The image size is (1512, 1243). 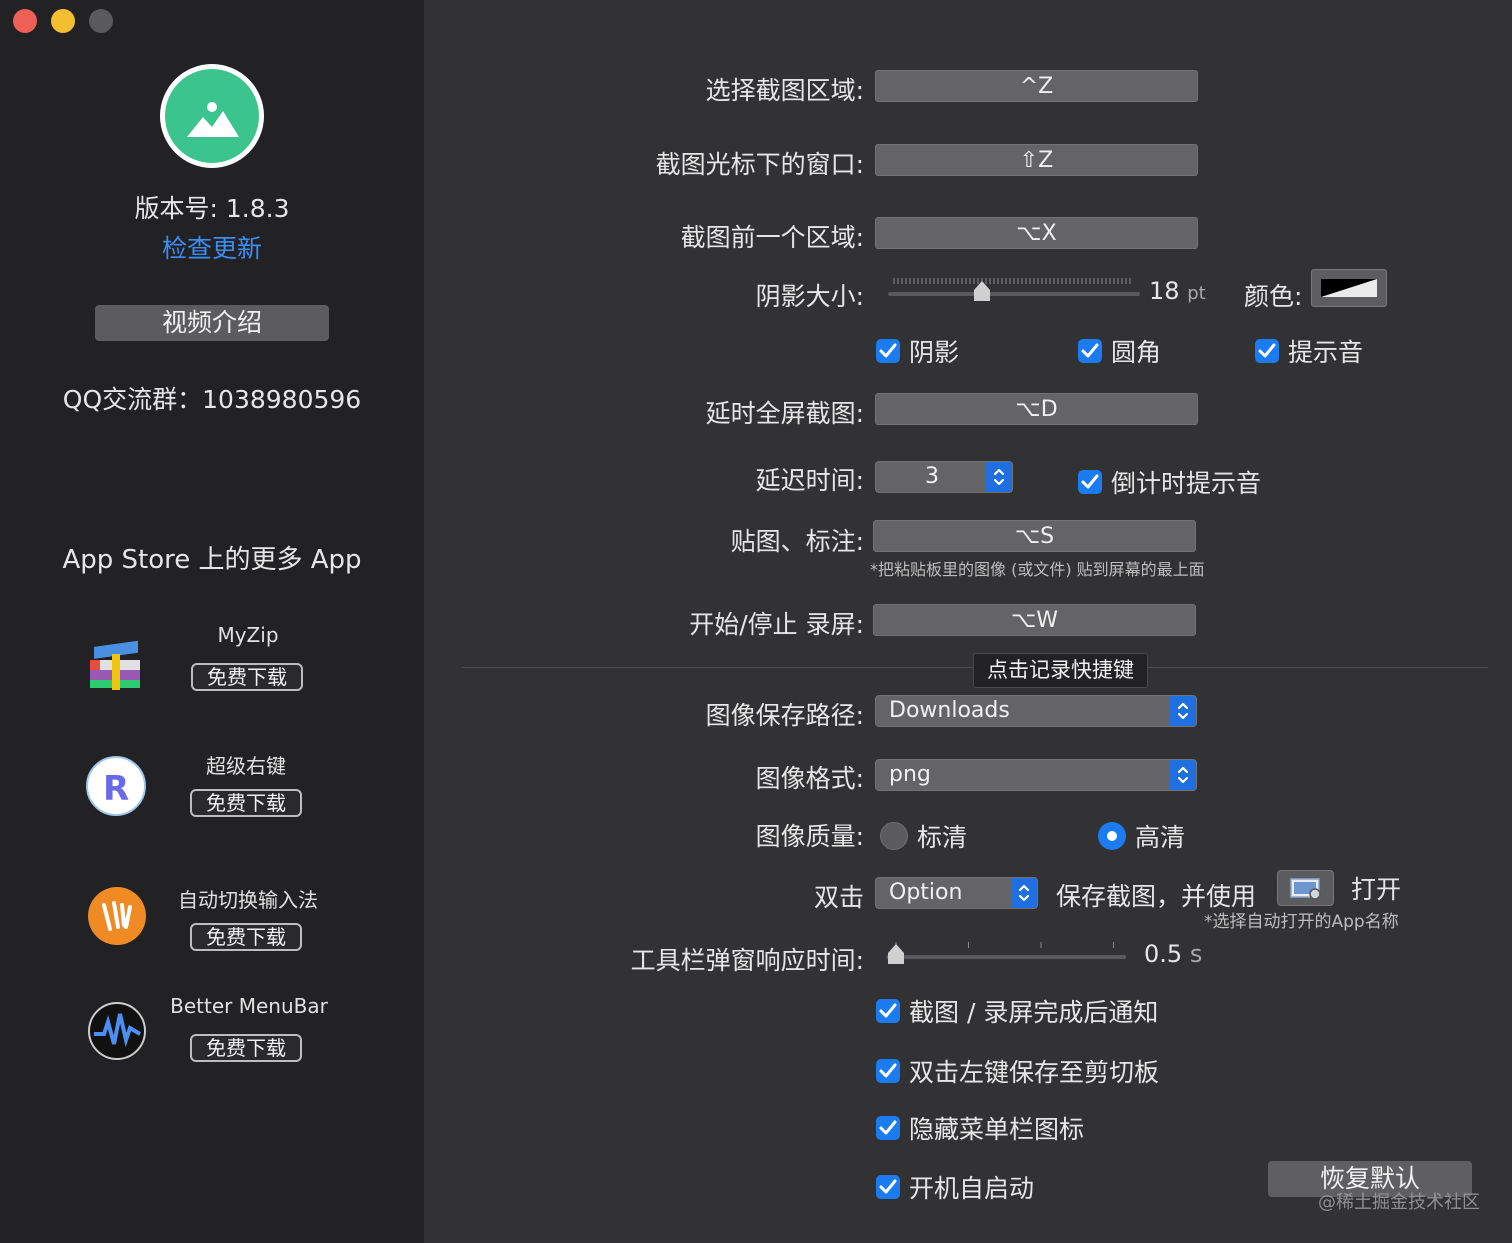 What do you see at coordinates (956, 893) in the screenshot?
I see `double-click-modifier-select: Option` at bounding box center [956, 893].